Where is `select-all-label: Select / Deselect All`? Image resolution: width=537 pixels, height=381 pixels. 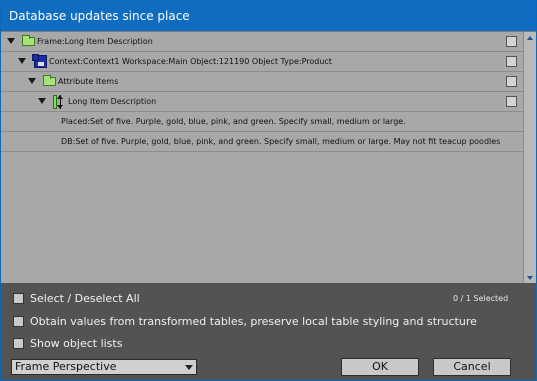
select-all-label: Select / Deselect All is located at coordinates (85, 298).